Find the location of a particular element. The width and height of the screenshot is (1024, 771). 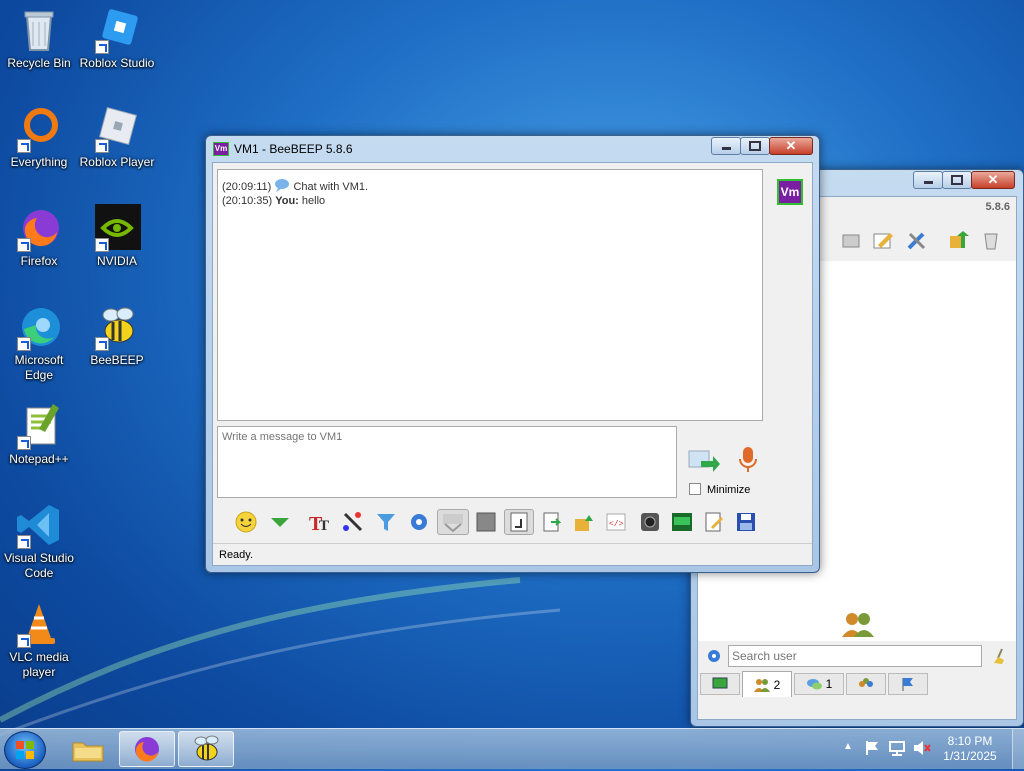

tab-users: 2 is located at coordinates (767, 684).